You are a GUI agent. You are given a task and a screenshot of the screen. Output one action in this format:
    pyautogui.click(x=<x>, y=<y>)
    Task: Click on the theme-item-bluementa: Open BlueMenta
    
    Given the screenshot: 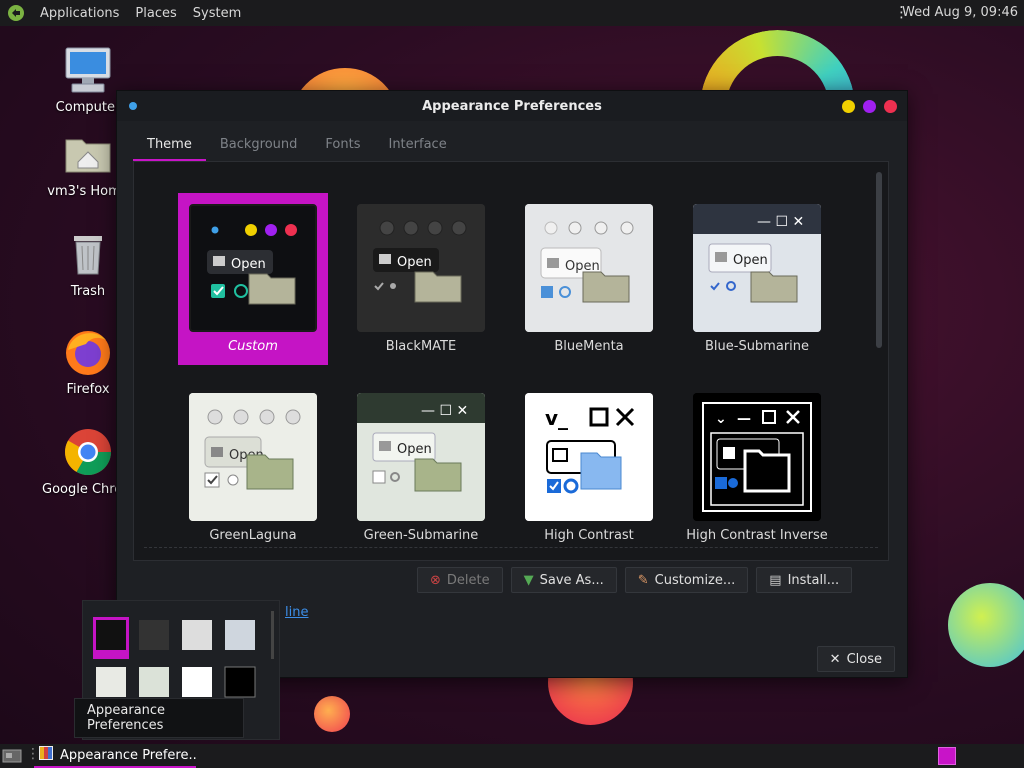 What is the action you would take?
    pyautogui.click(x=589, y=279)
    